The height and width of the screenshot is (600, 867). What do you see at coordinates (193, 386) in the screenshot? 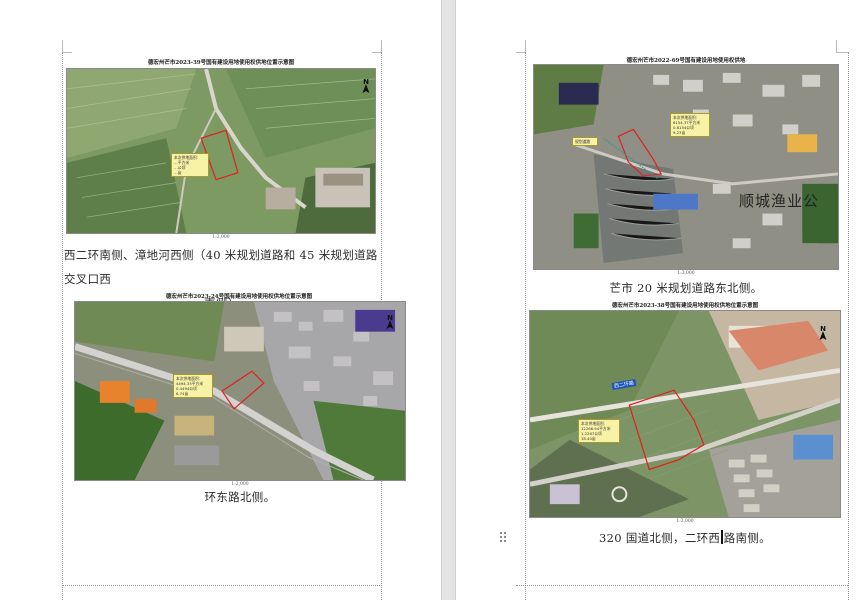
I see `area-callout: 本次供地面积： 4494.33平方米 0.4494公顷 6.74亩` at bounding box center [193, 386].